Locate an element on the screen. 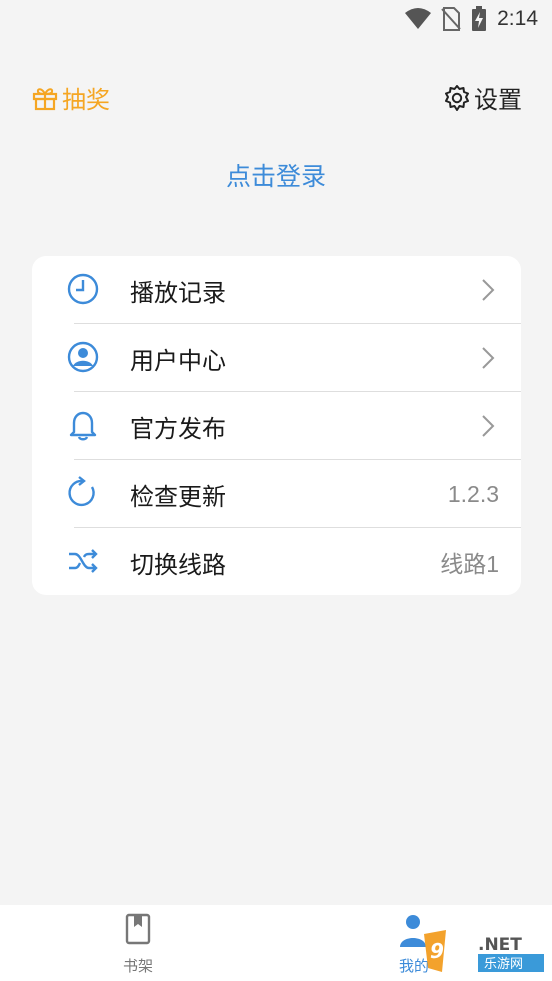  menu-item-official-releases: 官方发布 is located at coordinates (276, 426).